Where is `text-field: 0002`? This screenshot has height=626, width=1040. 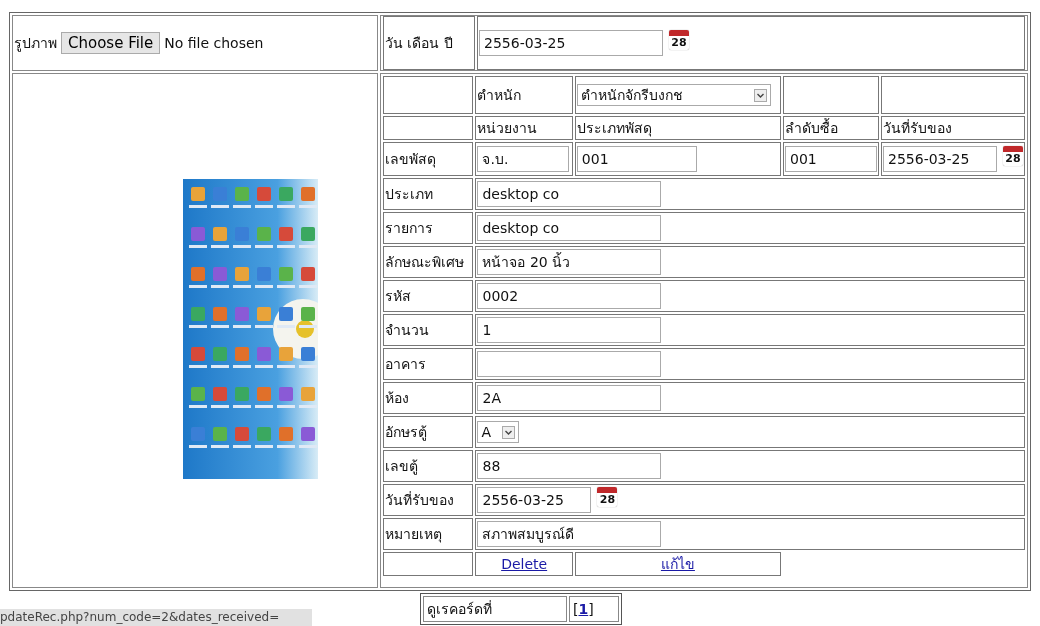 text-field: 0002 is located at coordinates (569, 296).